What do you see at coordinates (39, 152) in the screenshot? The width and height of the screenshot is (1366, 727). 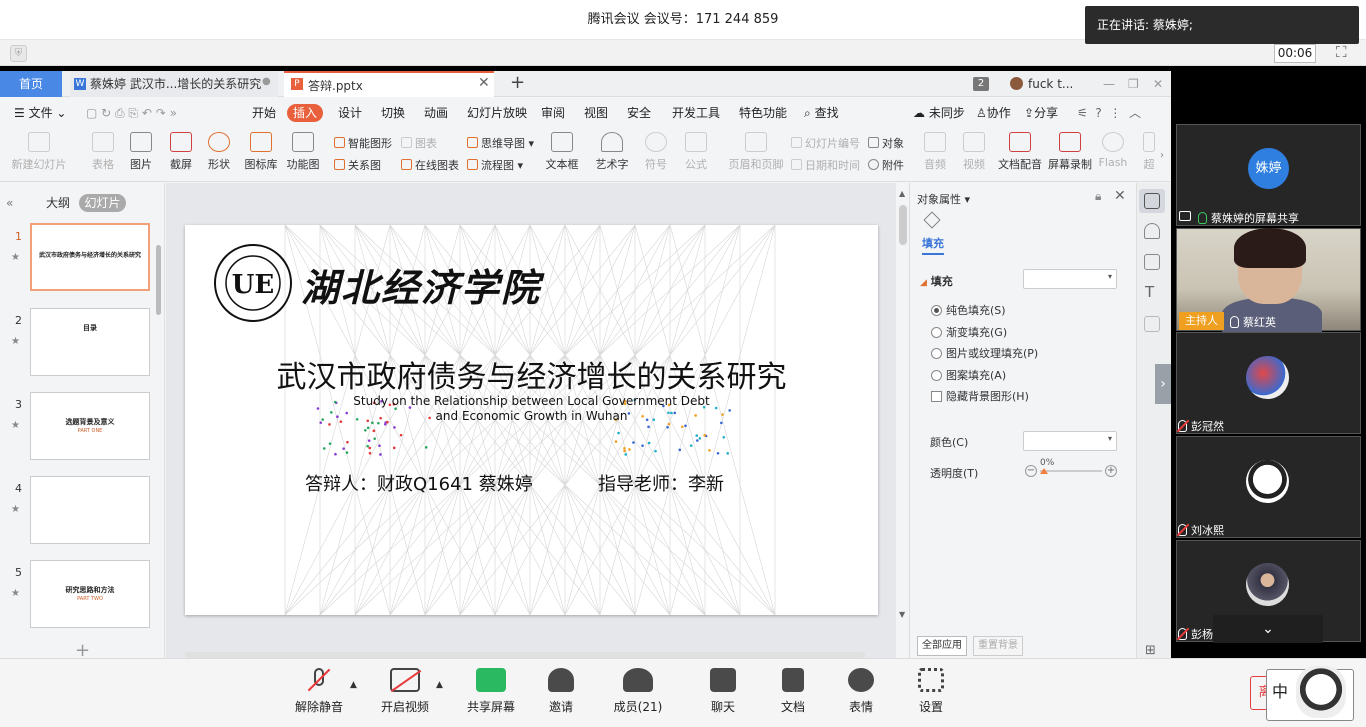 I see `new-slide-button: 新建幻灯片` at bounding box center [39, 152].